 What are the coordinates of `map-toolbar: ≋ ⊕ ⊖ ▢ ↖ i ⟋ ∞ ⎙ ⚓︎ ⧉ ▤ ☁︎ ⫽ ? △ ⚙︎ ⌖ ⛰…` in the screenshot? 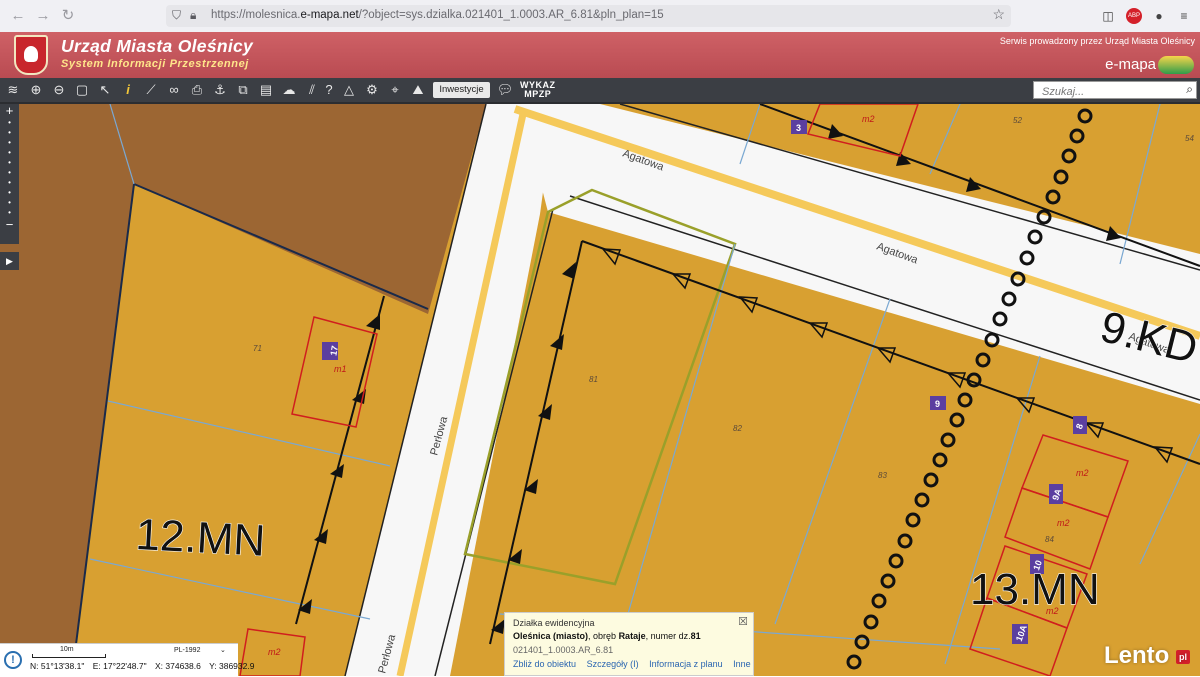 It's located at (600, 91).